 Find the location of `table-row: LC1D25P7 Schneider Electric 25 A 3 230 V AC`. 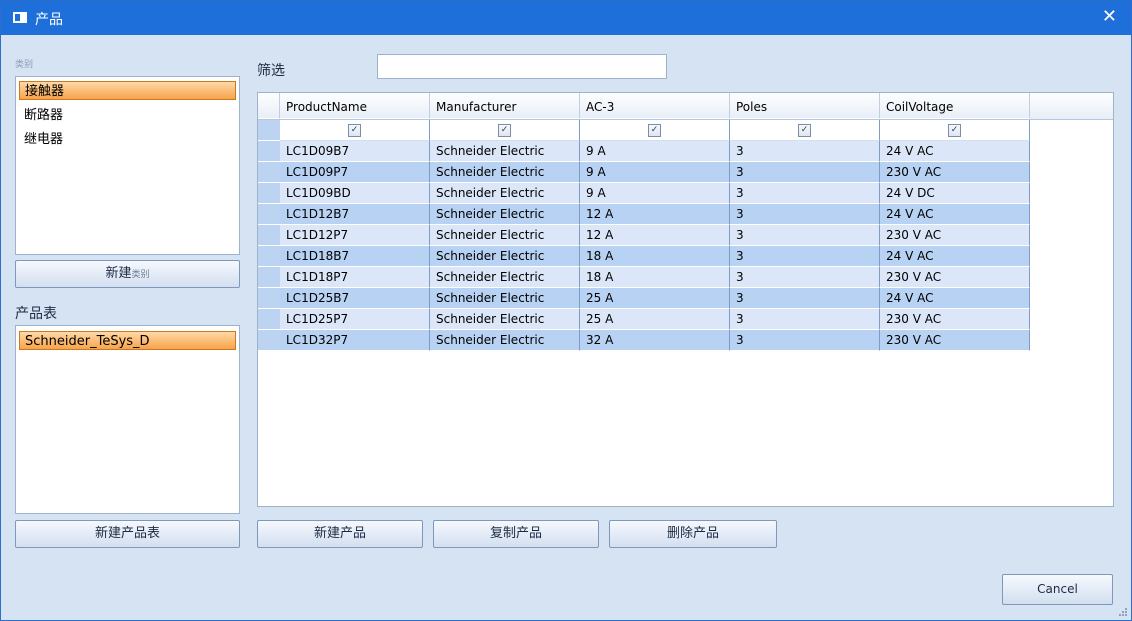

table-row: LC1D25P7 Schneider Electric 25 A 3 230 V AC is located at coordinates (644, 319).